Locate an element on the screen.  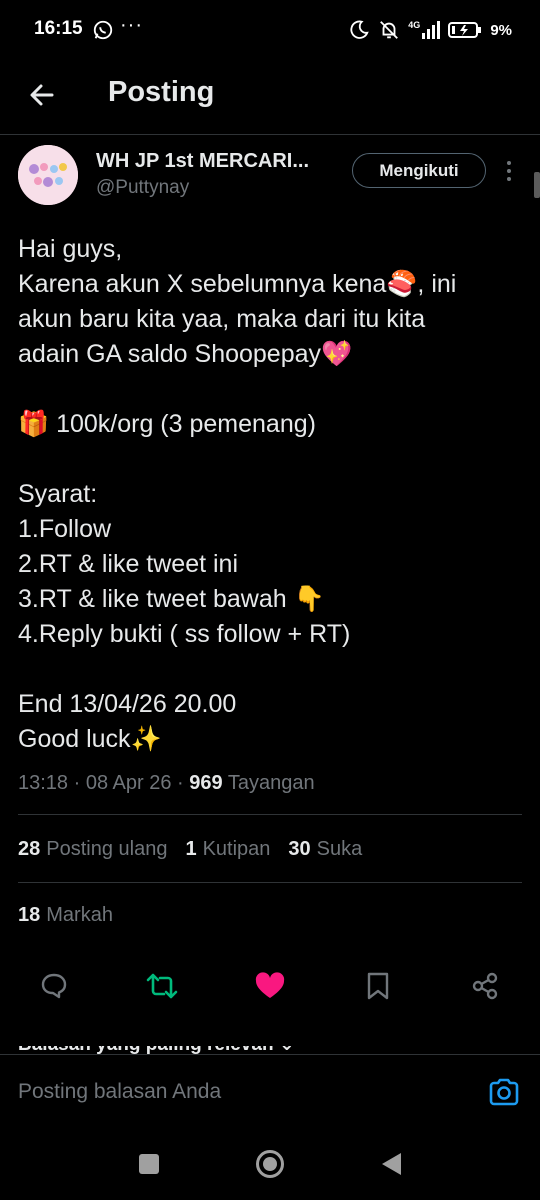
top-app-bar: Posting is located at coordinates (270, 98).